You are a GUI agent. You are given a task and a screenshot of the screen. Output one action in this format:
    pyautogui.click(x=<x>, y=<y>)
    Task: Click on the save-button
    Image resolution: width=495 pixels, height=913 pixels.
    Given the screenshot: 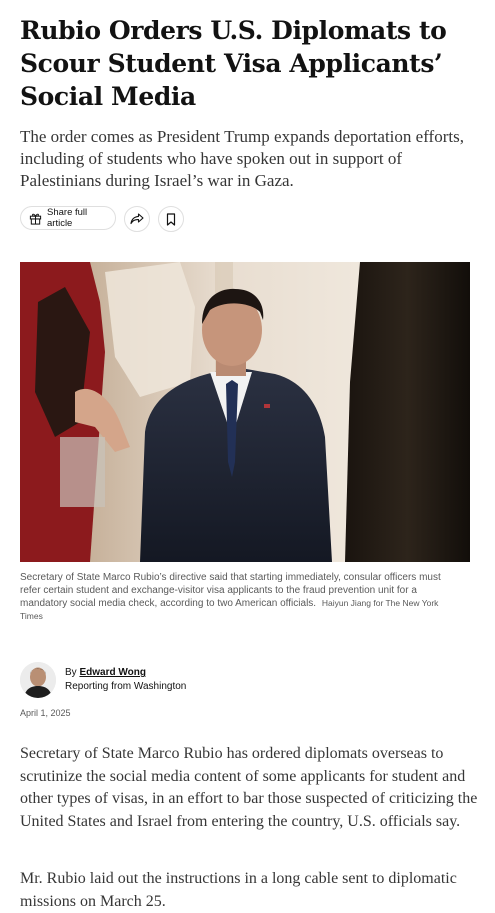 What is the action you would take?
    pyautogui.click(x=171, y=219)
    